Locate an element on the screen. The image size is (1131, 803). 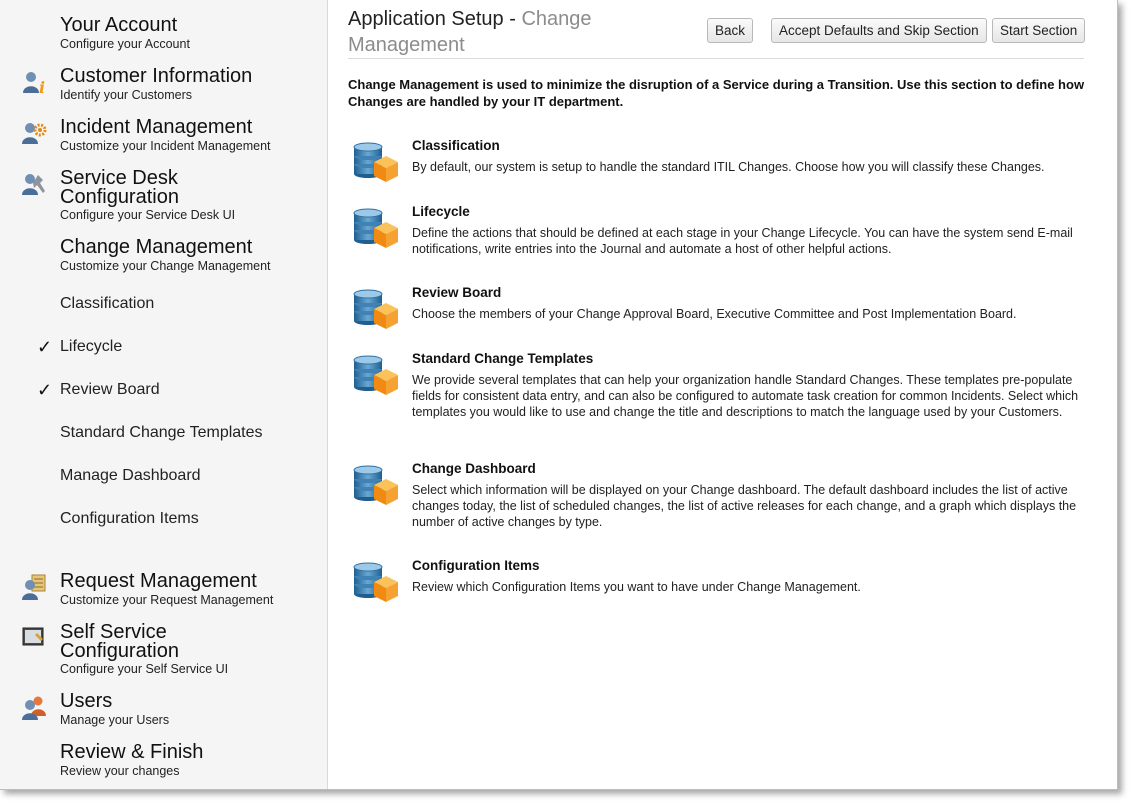
document-user-icon is located at coordinates (34, 587).